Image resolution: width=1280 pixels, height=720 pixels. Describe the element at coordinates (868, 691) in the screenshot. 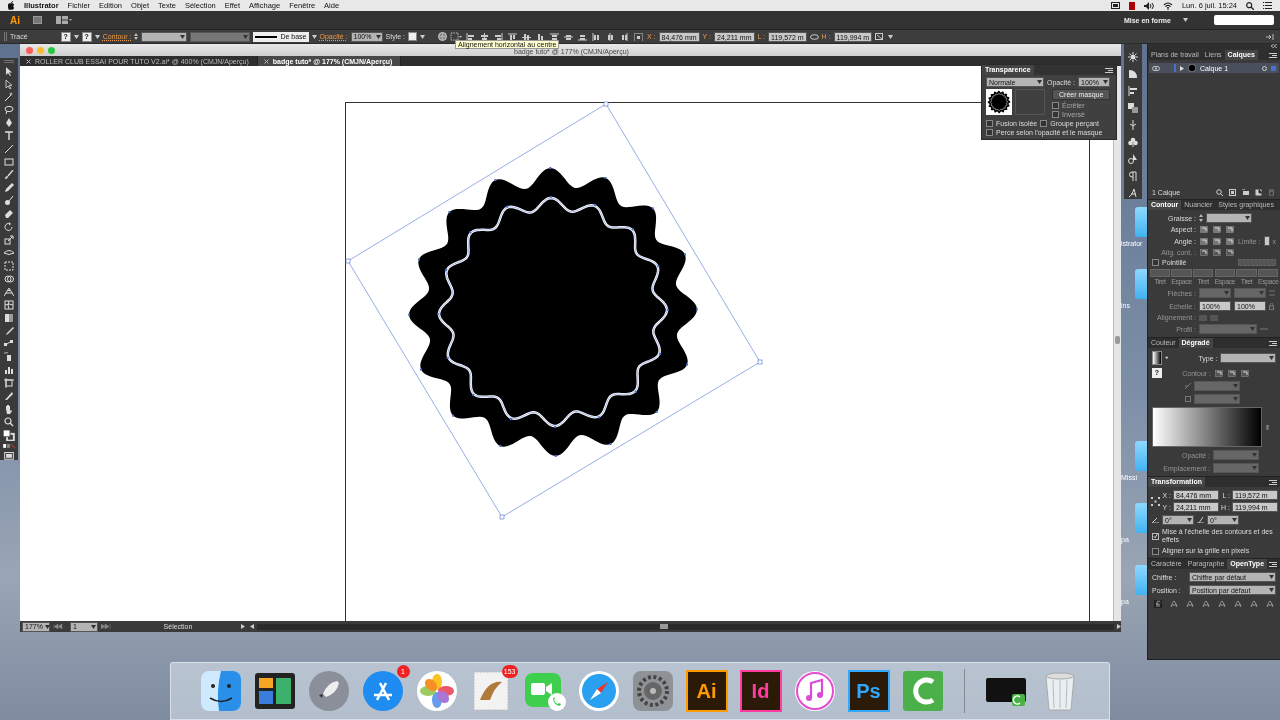

I see `app-icon: Ps` at that location.